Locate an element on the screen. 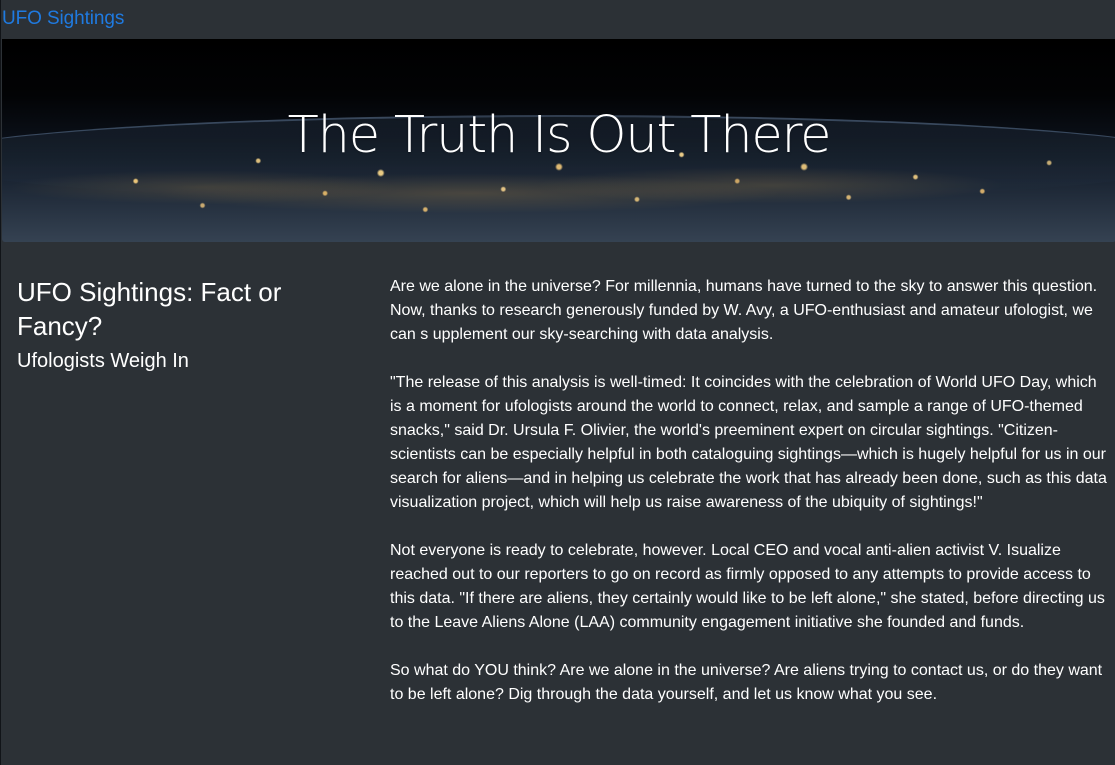  brand-link: UFO Sightings is located at coordinates (63, 19).